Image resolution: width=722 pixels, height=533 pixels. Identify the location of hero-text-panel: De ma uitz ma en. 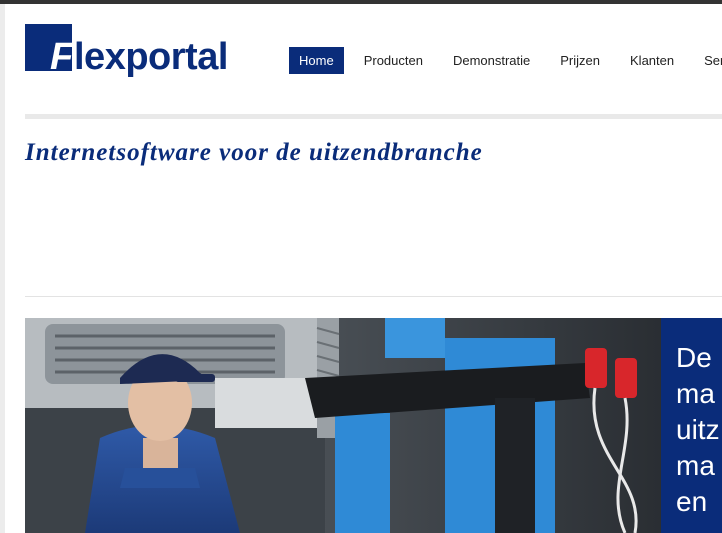
(691, 425).